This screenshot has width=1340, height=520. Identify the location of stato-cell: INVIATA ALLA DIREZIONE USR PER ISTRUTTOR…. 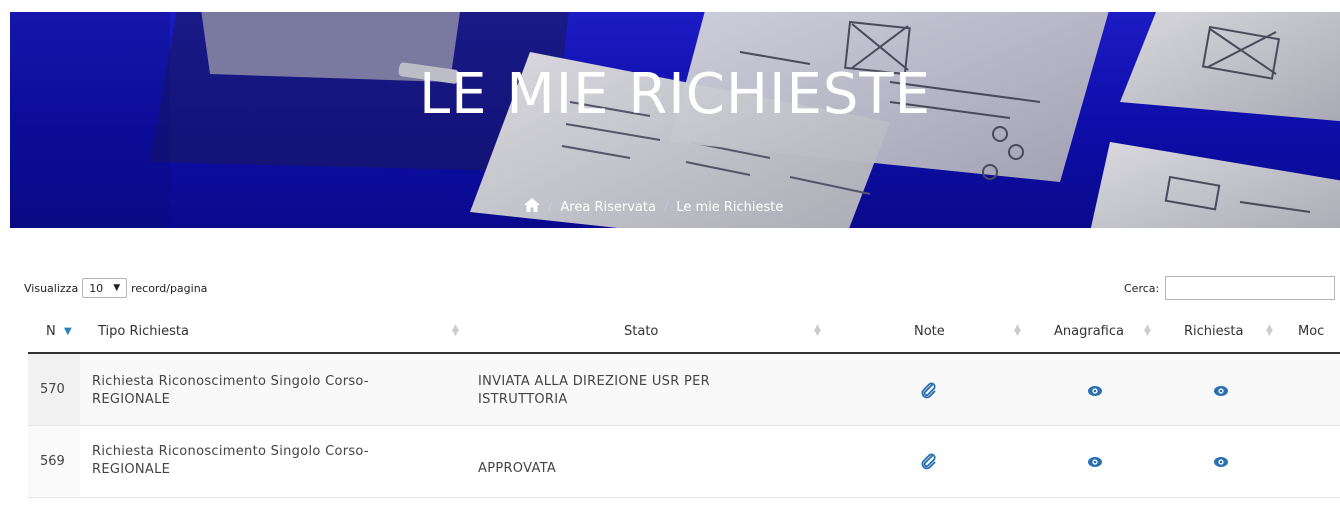
(594, 390).